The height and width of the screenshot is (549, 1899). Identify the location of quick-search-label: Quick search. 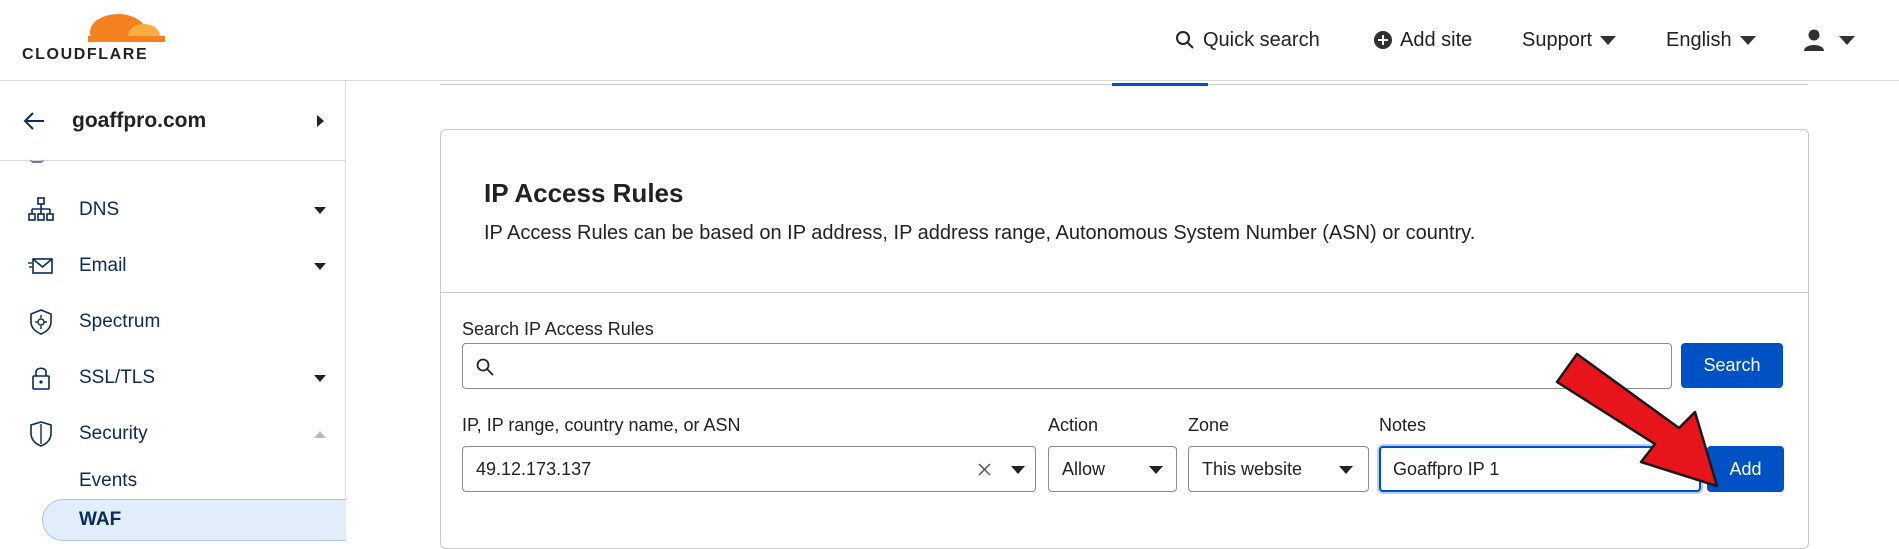
(1261, 39).